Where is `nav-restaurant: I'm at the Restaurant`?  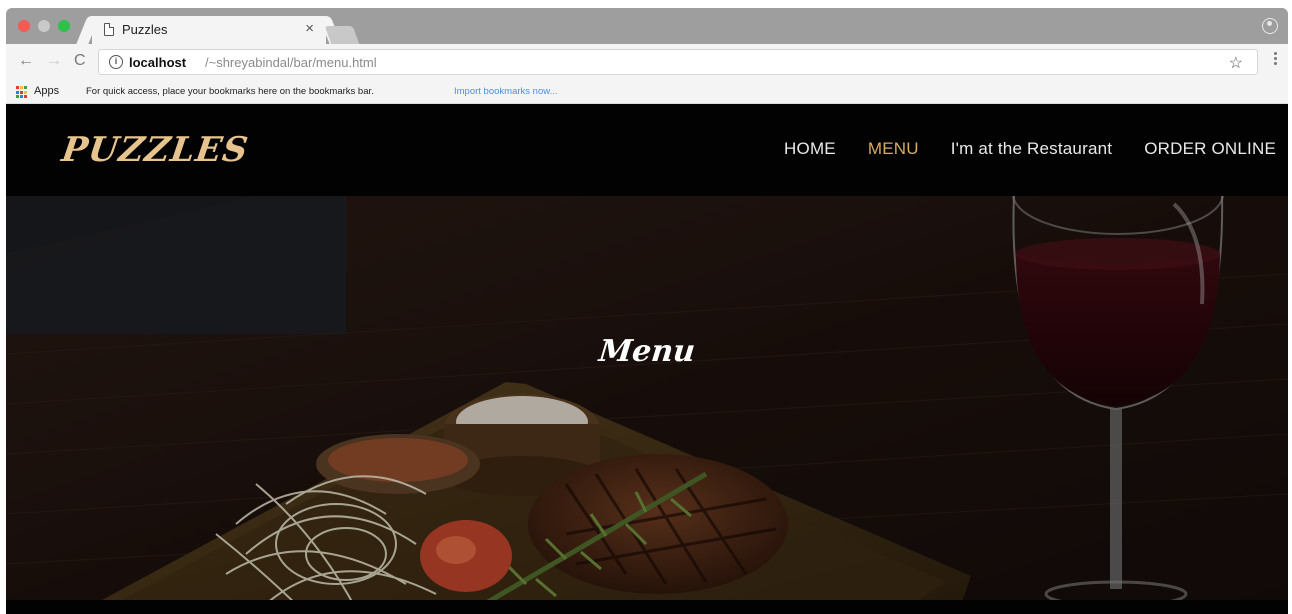 nav-restaurant: I'm at the Restaurant is located at coordinates (1031, 149).